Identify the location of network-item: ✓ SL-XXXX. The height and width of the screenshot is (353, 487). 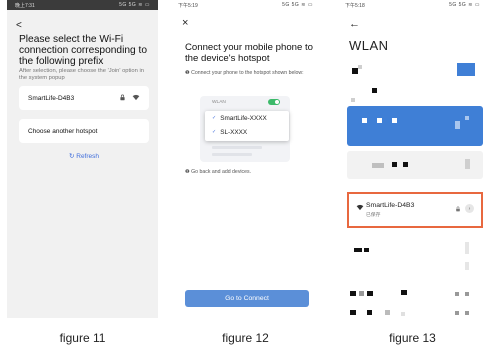
(247, 132).